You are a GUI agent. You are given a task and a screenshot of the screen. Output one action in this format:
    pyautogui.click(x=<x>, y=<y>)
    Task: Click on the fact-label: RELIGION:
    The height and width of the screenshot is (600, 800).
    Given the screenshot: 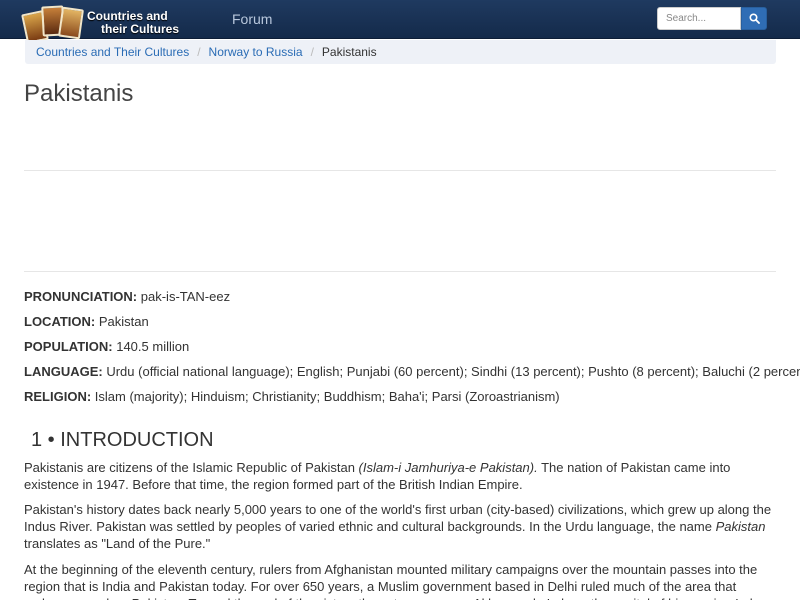 What is the action you would take?
    pyautogui.click(x=58, y=396)
    